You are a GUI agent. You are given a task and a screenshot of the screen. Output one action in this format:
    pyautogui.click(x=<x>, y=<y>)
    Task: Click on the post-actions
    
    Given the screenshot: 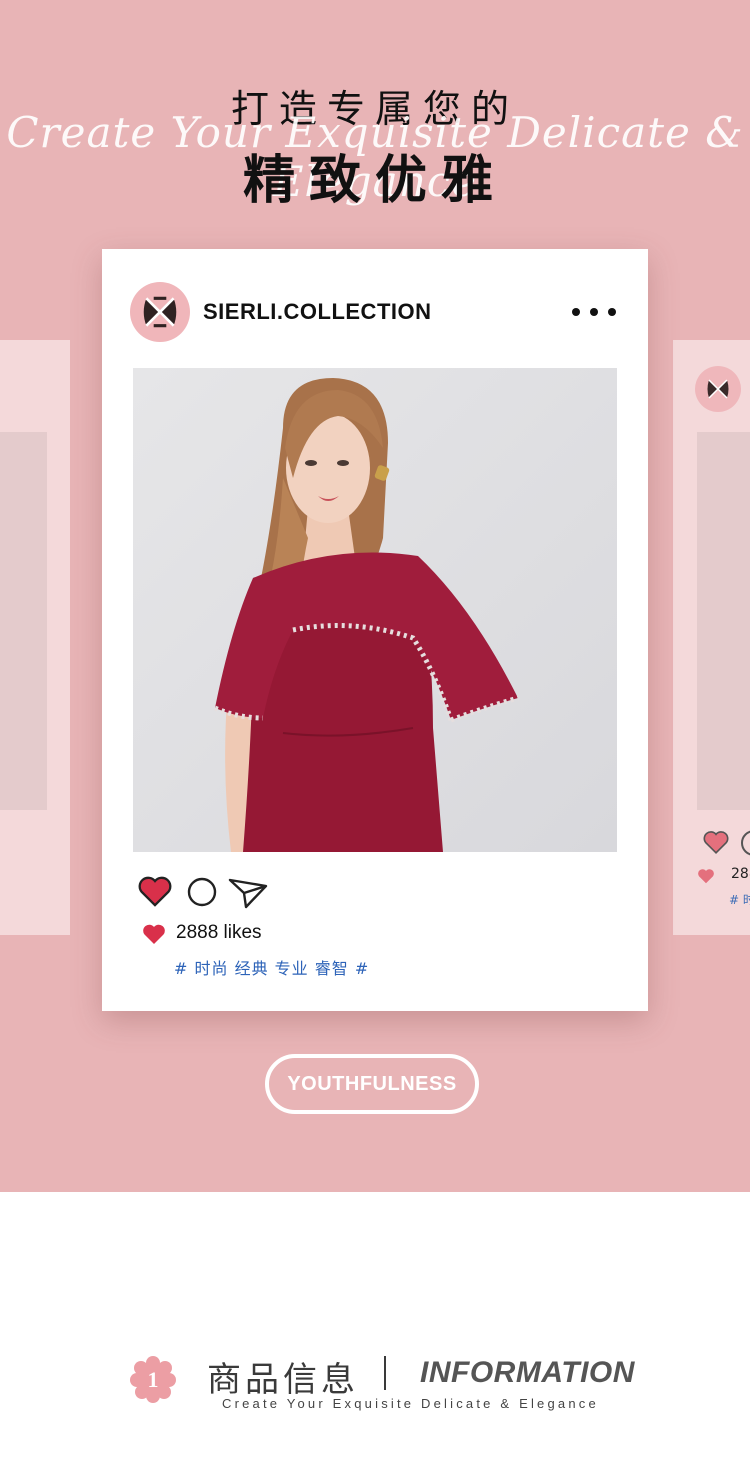 What is the action you would take?
    pyautogui.click(x=238, y=892)
    